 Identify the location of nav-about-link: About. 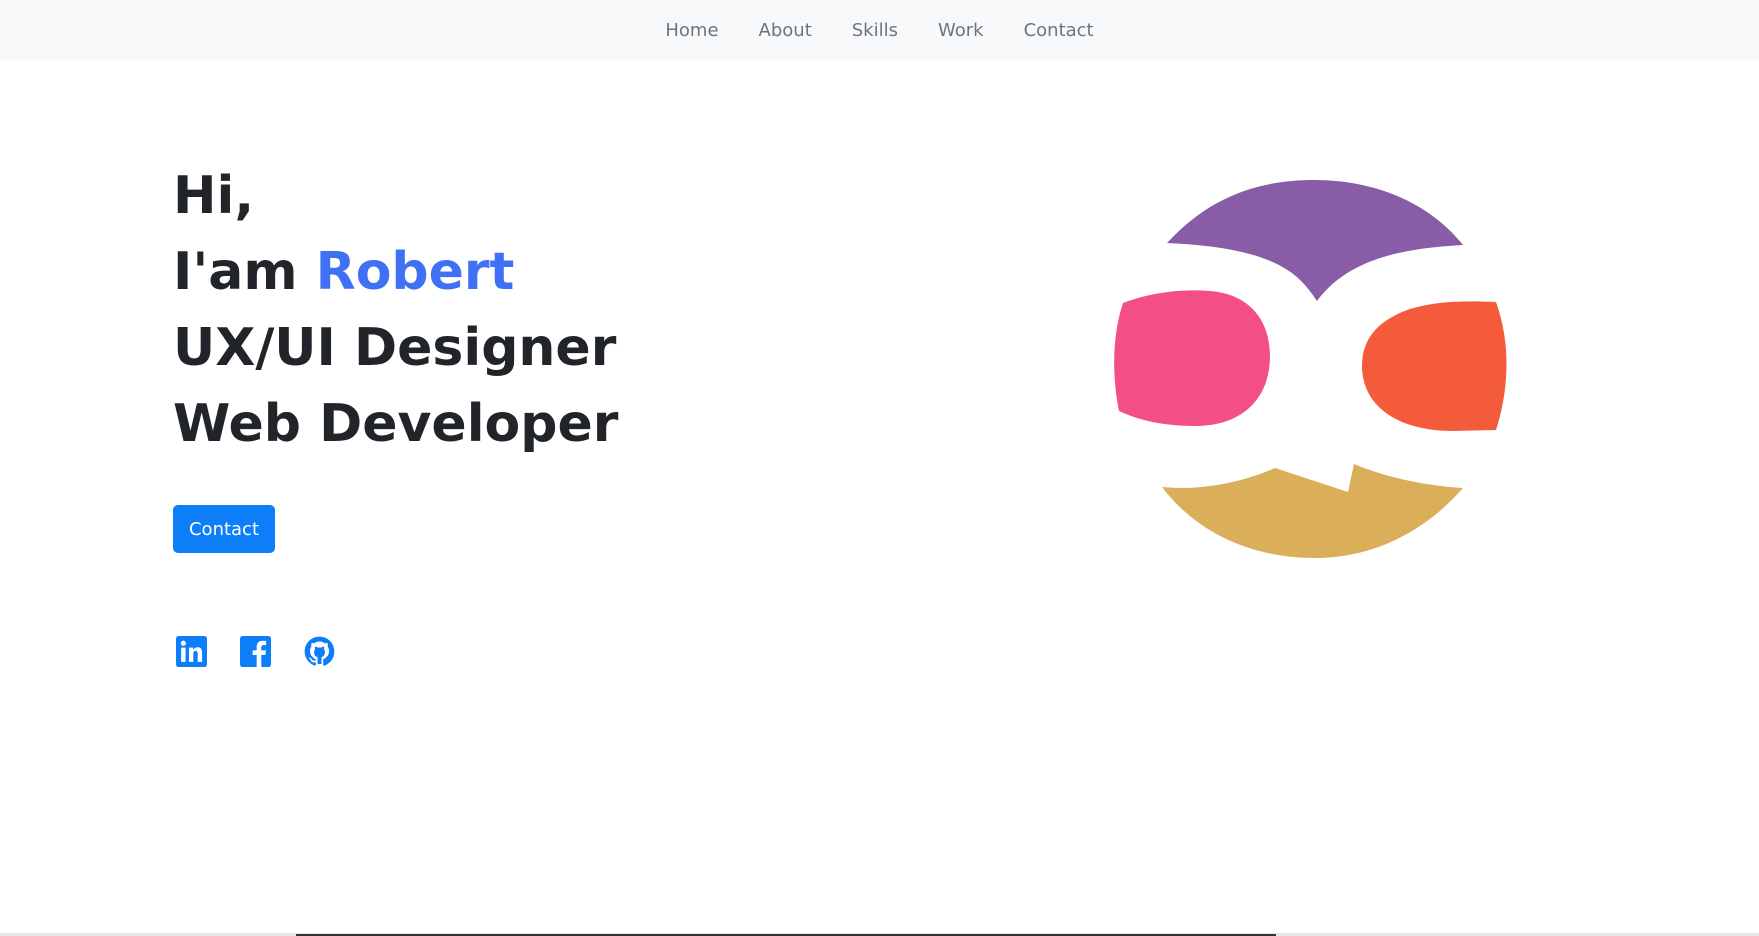
(785, 30).